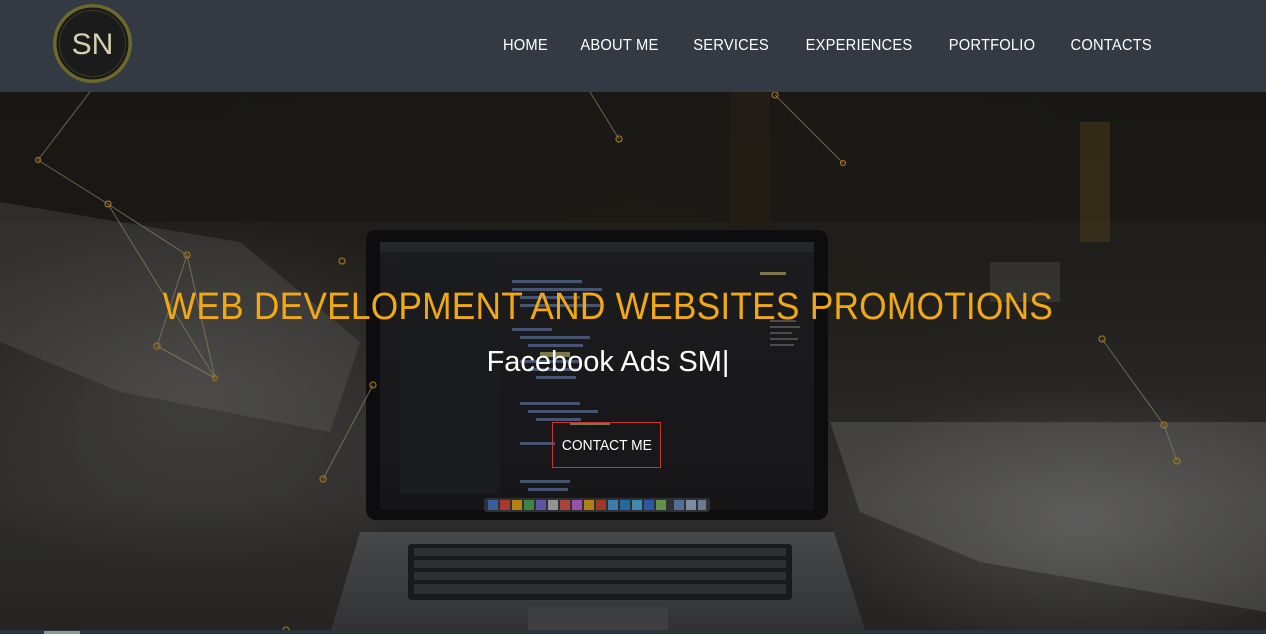  What do you see at coordinates (525, 46) in the screenshot?
I see `nav-home: HOME` at bounding box center [525, 46].